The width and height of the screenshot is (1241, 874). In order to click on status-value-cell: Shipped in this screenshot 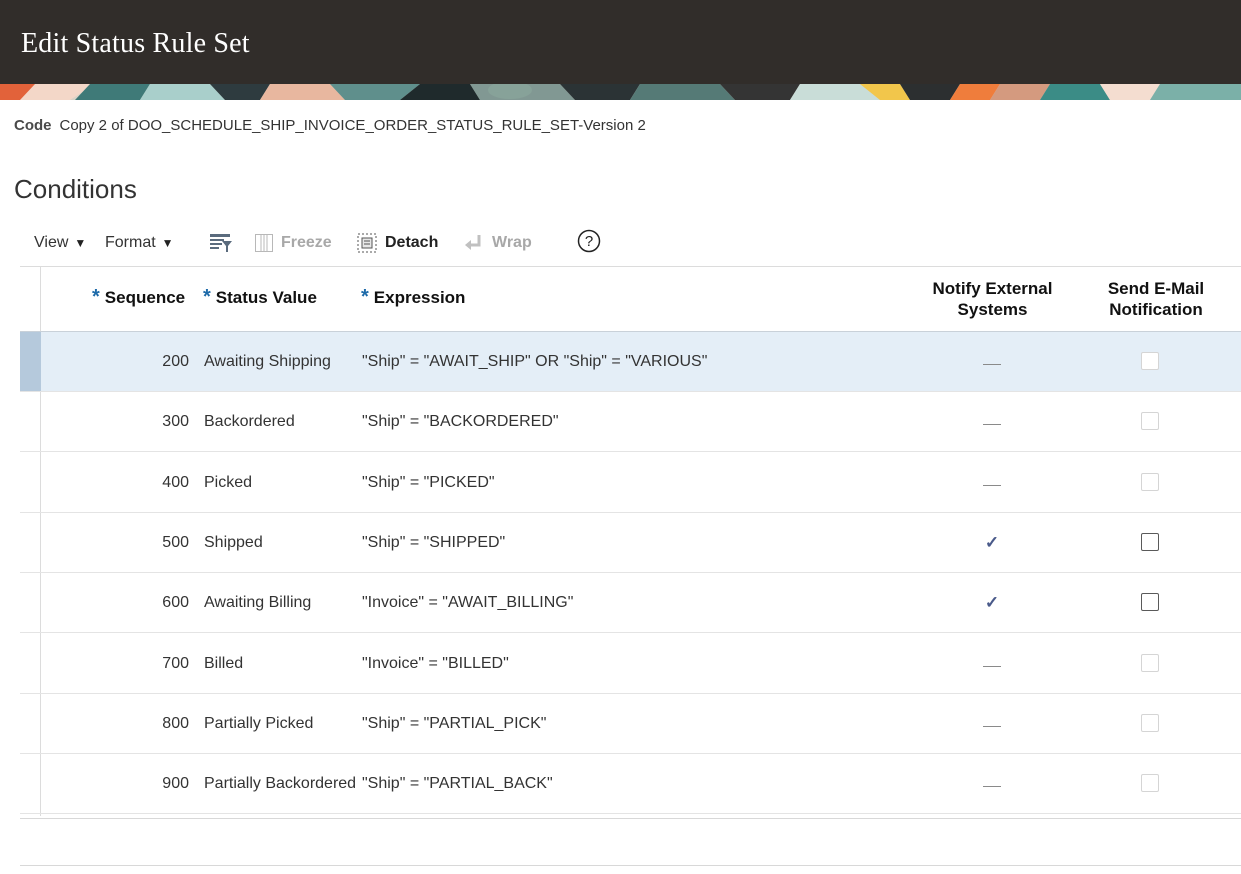, I will do `click(233, 542)`.